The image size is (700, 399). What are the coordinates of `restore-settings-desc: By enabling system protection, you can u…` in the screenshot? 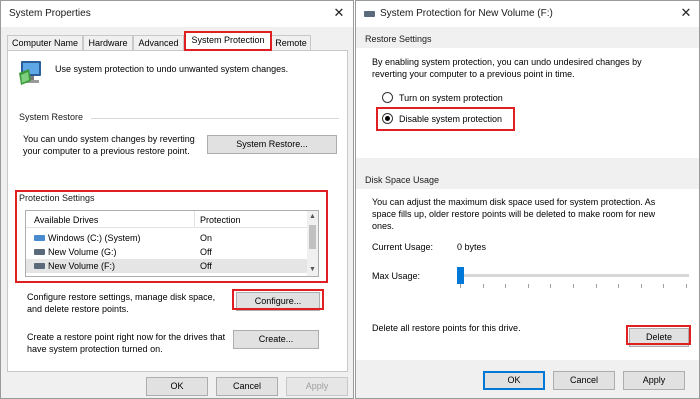 It's located at (507, 62).